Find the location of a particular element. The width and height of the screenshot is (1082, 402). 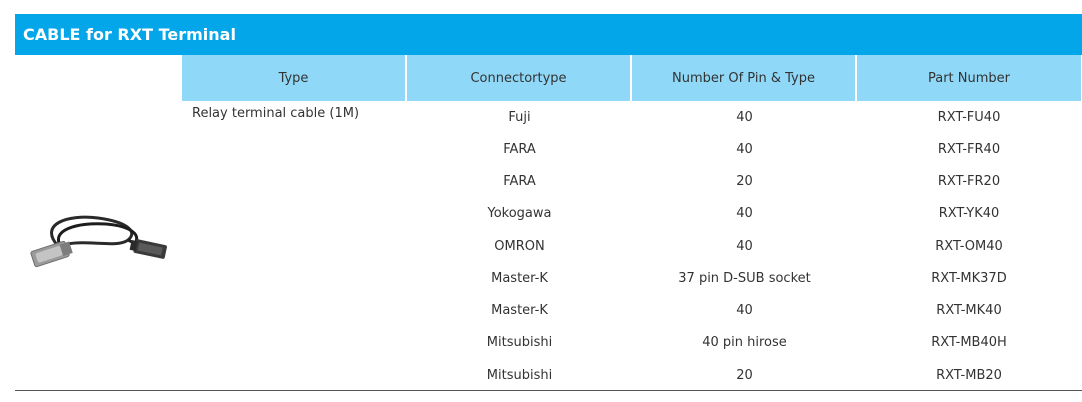

header-pin-type: Number Of Pin & Type is located at coordinates (743, 78).